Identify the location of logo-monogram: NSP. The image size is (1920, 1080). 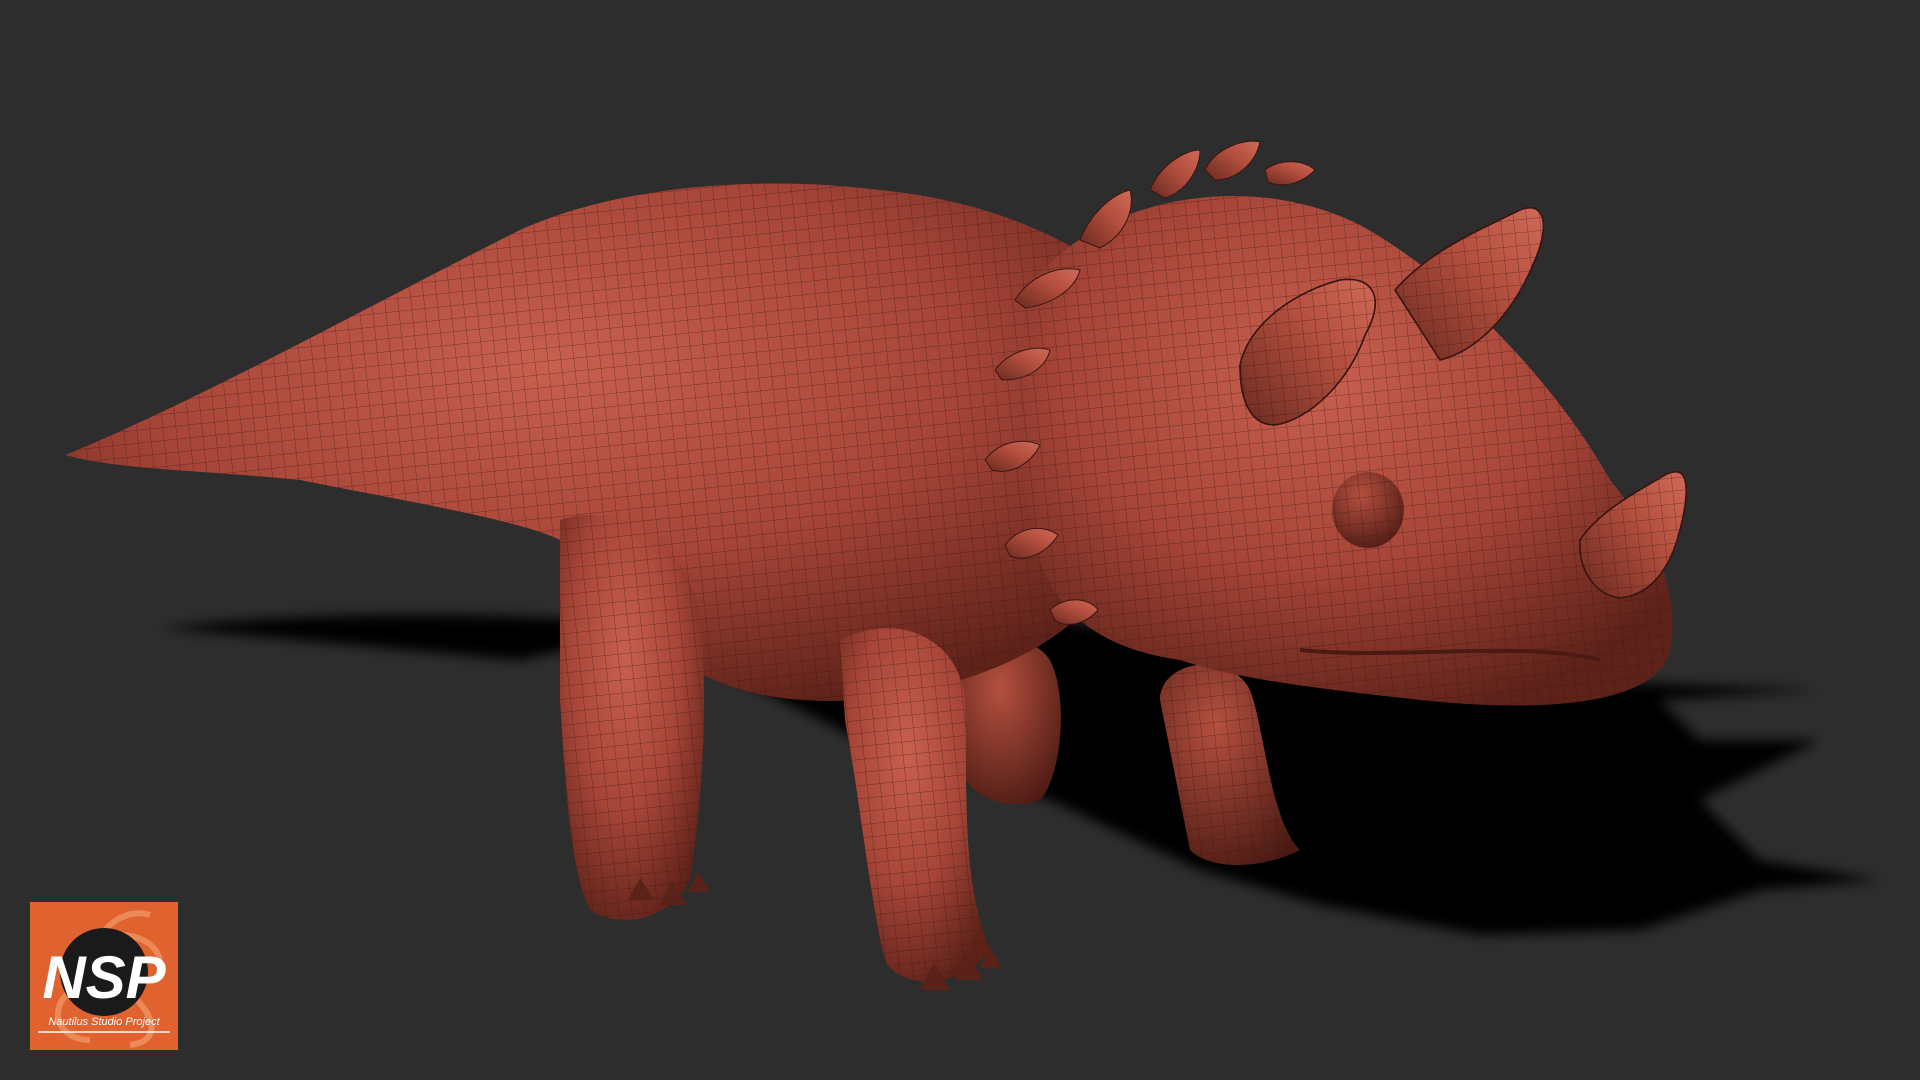
(104, 977).